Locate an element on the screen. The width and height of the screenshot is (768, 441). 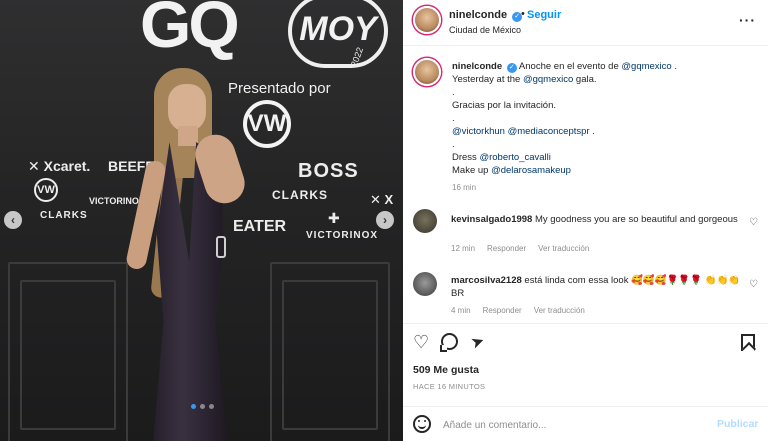
add-comment-row: Publicar is located at coordinates (585, 423).